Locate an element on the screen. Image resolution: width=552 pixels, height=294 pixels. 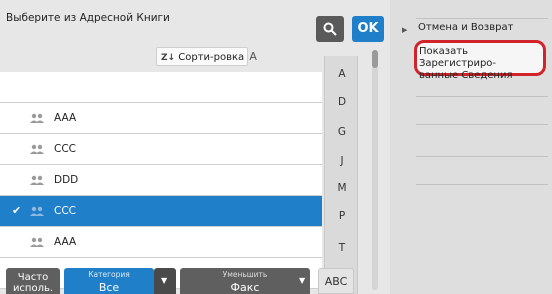
alpha-index-d: D is located at coordinates (342, 102).